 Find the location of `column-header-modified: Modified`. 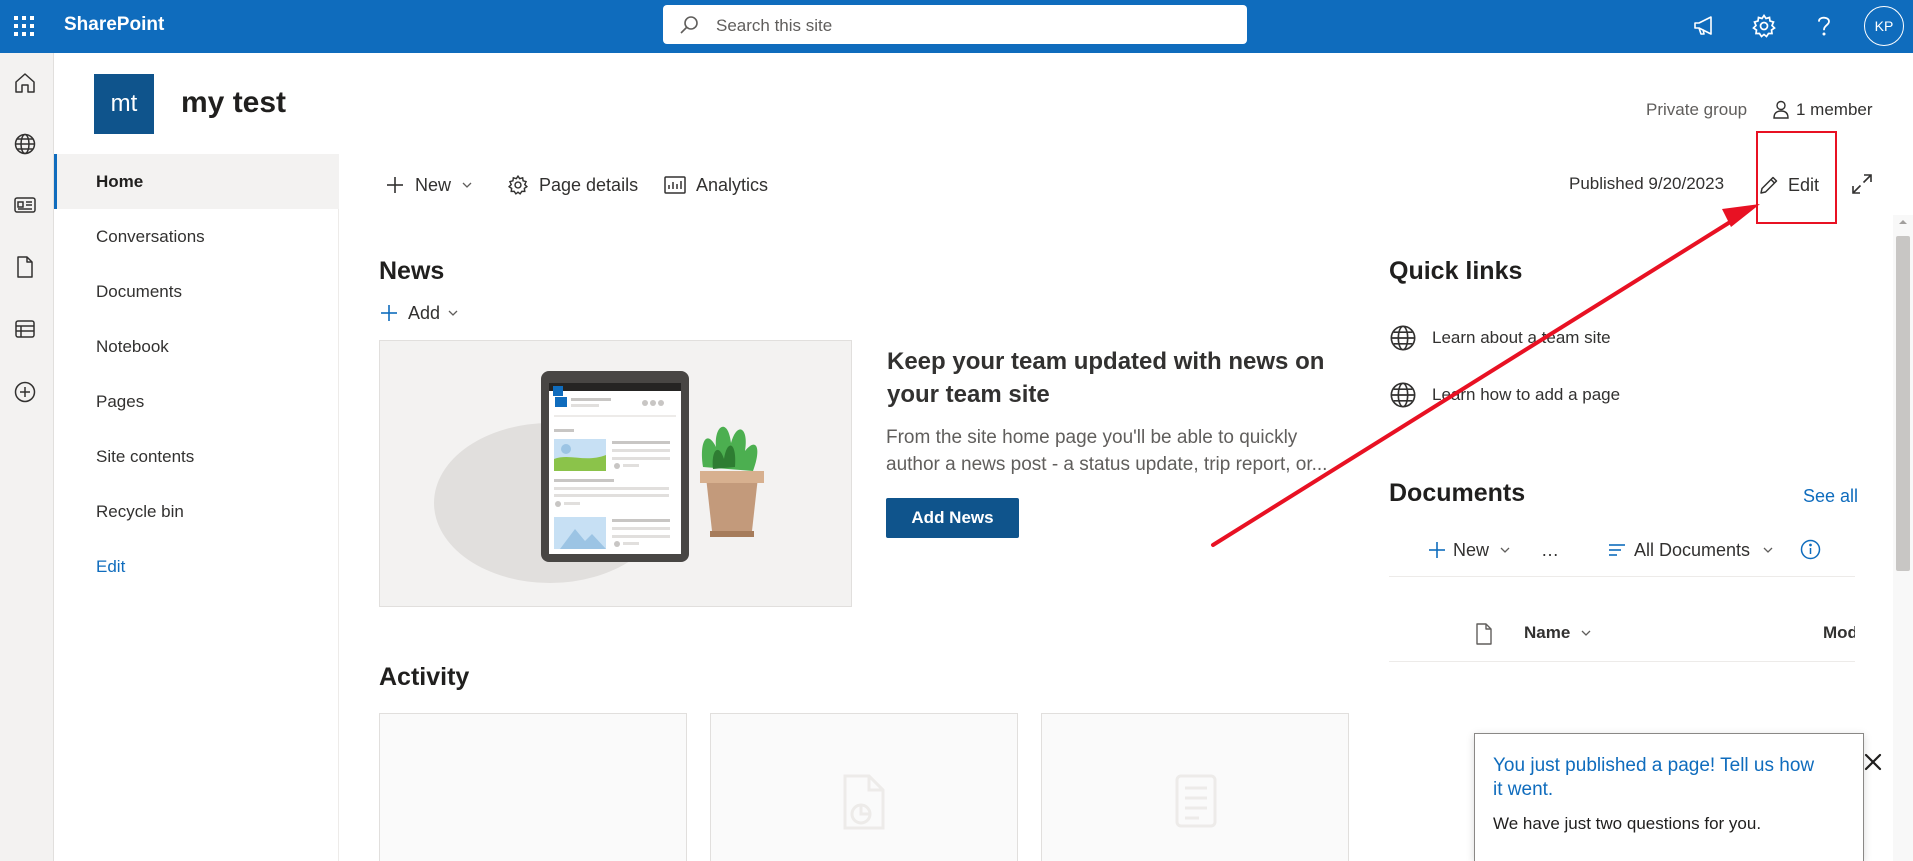

column-header-modified: Modified is located at coordinates (1839, 633).